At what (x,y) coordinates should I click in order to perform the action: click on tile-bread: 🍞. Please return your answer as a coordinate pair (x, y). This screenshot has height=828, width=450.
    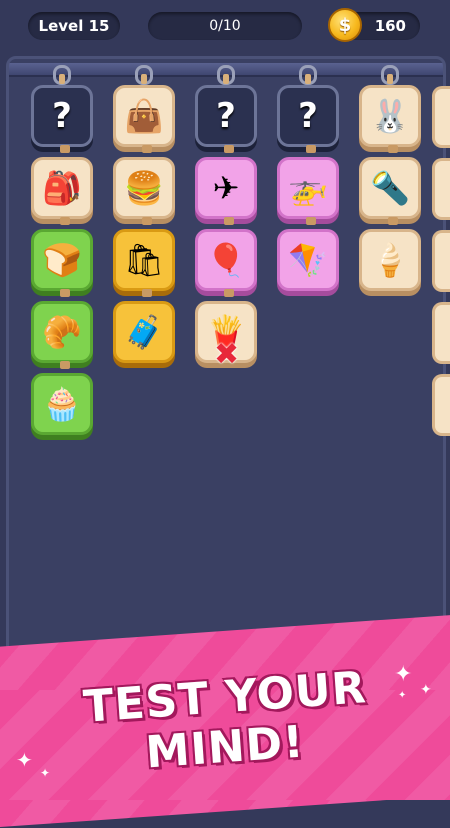
    Looking at the image, I should click on (62, 263).